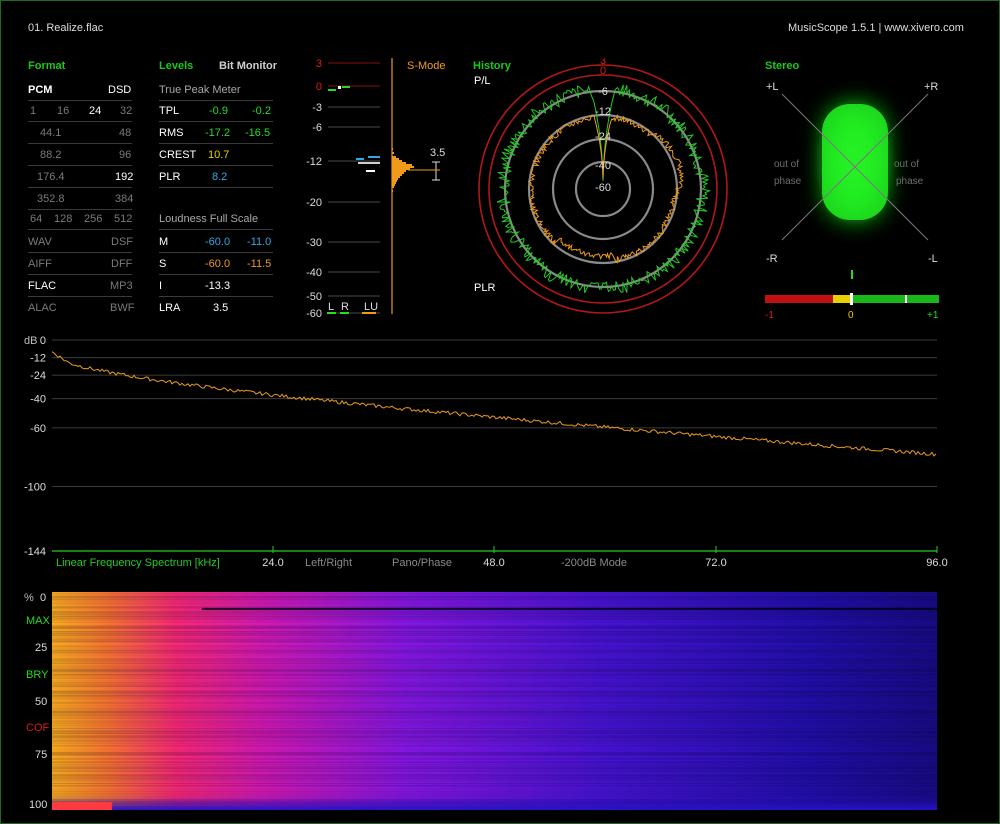  Describe the element at coordinates (360, 159) in the screenshot. I see `left-rms-mark` at that location.